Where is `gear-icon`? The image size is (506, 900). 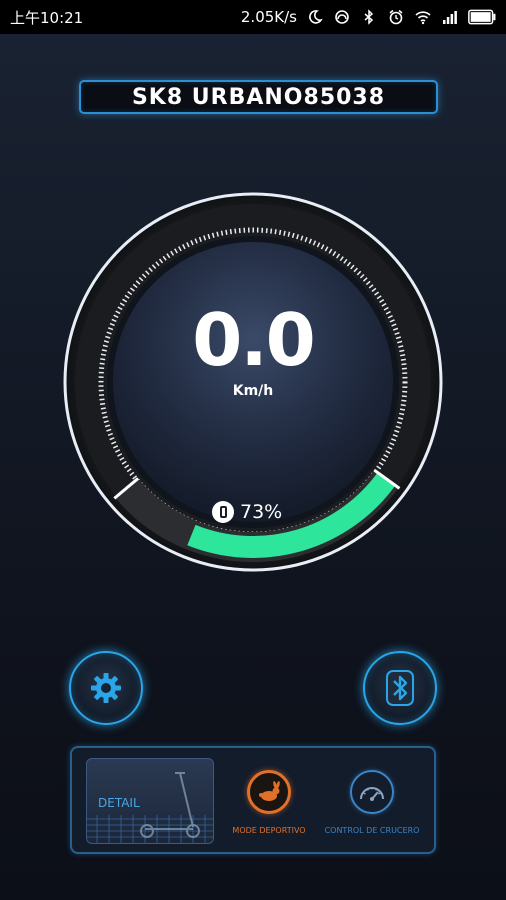 gear-icon is located at coordinates (106, 688).